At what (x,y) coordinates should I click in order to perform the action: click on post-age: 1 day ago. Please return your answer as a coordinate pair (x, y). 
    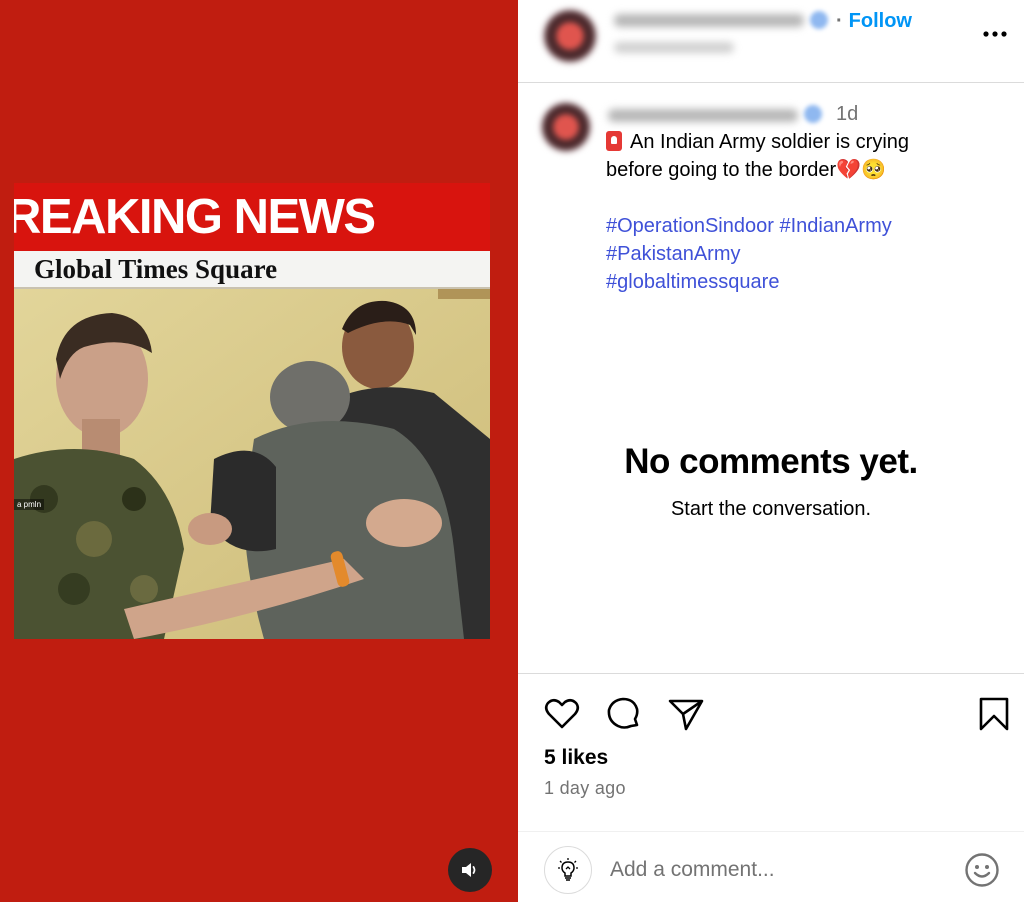
    Looking at the image, I should click on (585, 788).